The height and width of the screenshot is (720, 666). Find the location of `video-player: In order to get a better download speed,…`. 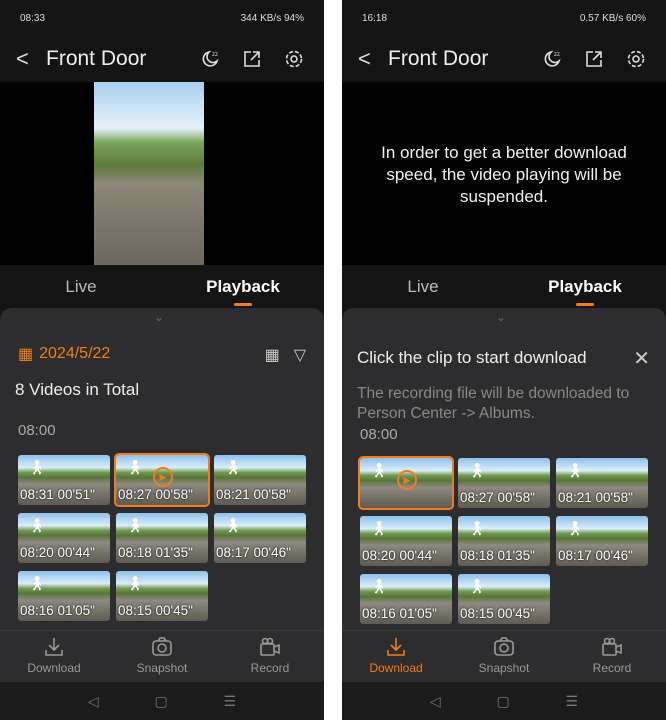

video-player: In order to get a better download speed,… is located at coordinates (504, 173).